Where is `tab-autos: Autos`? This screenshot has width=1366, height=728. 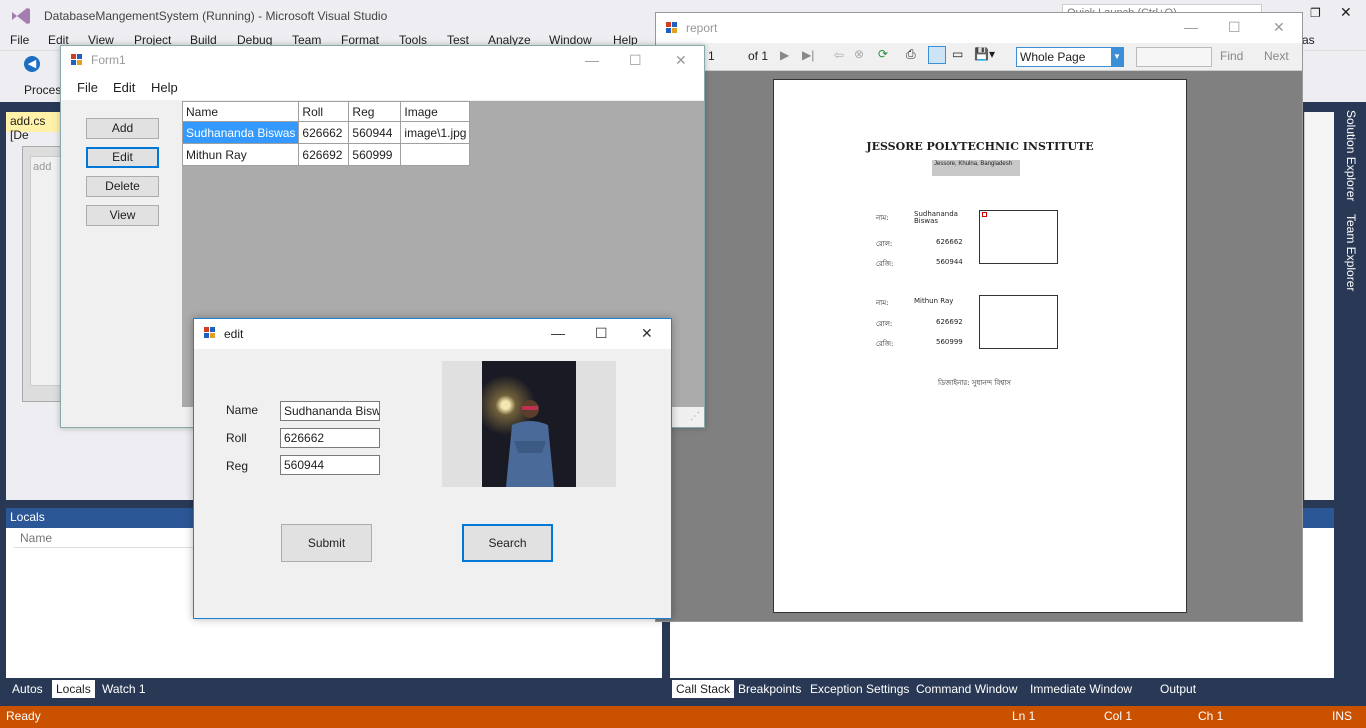
tab-autos: Autos is located at coordinates (27, 689).